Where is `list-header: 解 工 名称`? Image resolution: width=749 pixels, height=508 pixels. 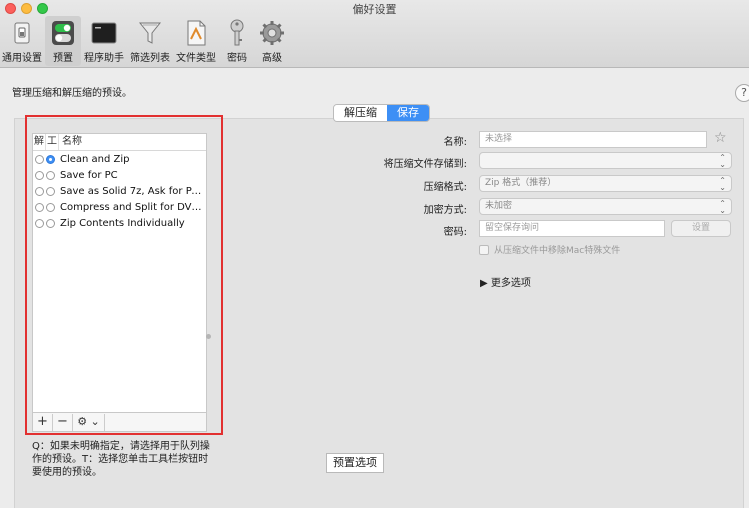
list-header: 解 工 名称 is located at coordinates (119, 142).